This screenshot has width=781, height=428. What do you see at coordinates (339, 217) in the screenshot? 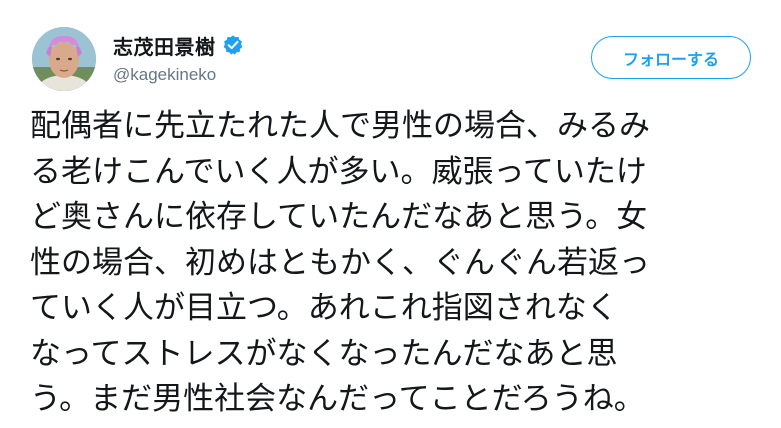
I see `tweet-text-line: ど奥さんに依存していたんだなあと思う。女` at bounding box center [339, 217].